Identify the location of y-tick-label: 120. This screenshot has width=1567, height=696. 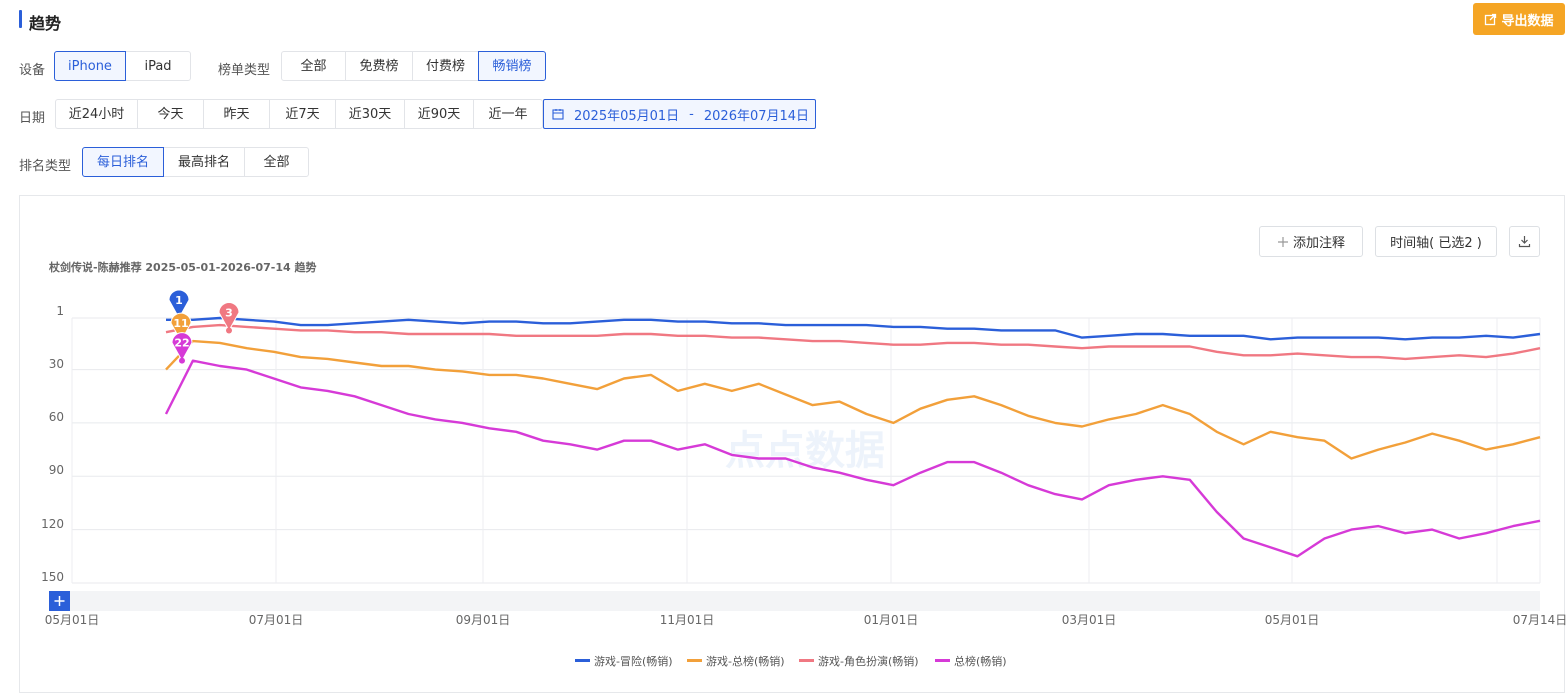
(52, 524).